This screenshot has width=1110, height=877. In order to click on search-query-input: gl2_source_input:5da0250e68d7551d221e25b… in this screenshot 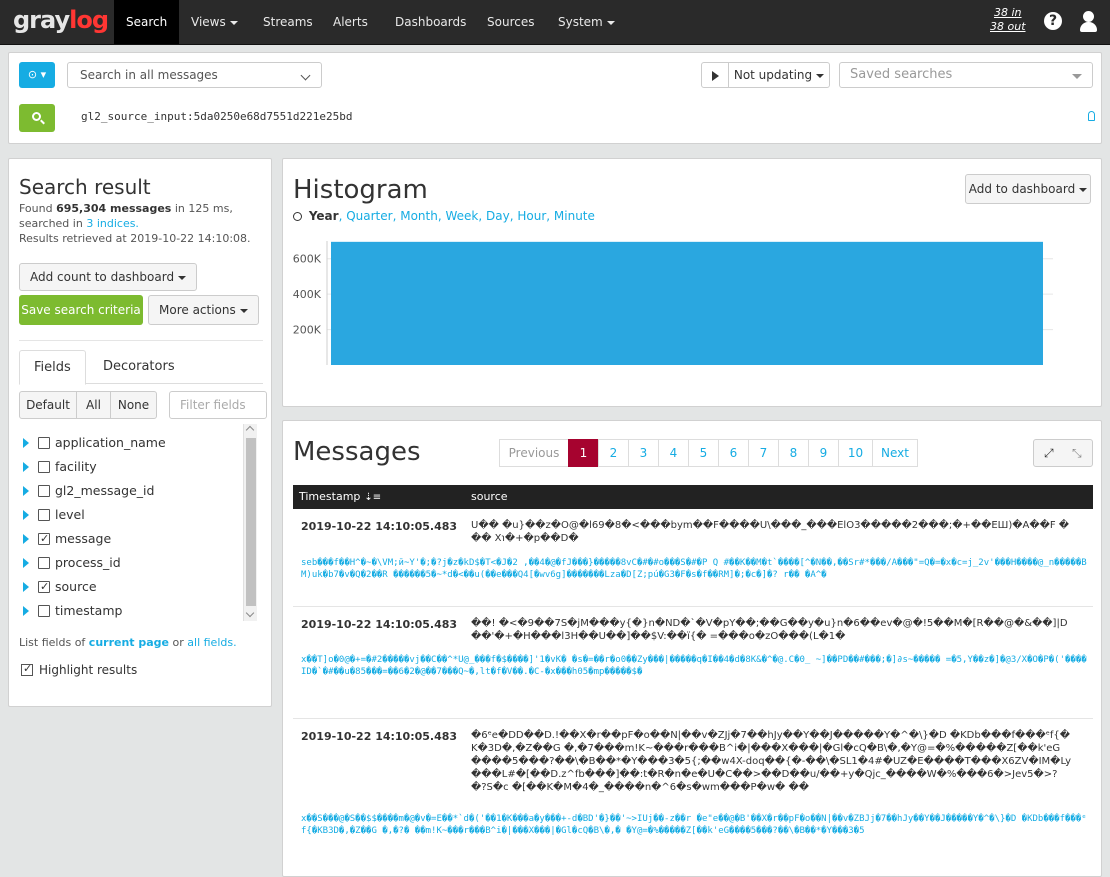, I will do `click(217, 116)`.